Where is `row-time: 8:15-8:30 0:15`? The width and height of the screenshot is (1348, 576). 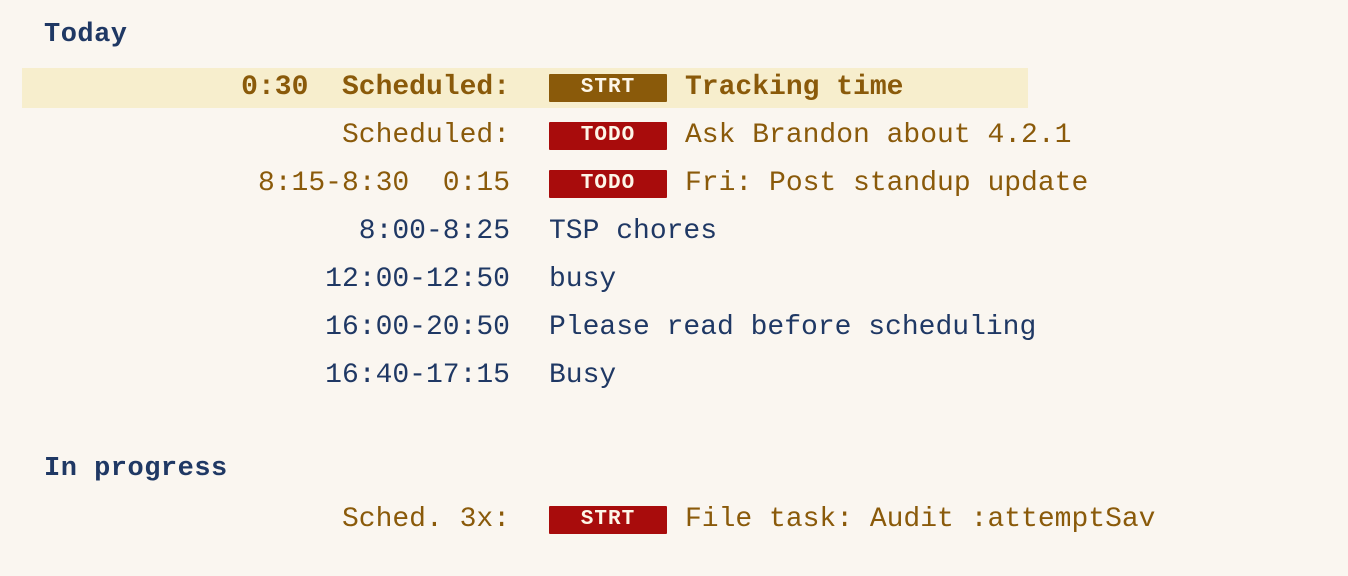 row-time: 8:15-8:30 0:15 is located at coordinates (383, 183).